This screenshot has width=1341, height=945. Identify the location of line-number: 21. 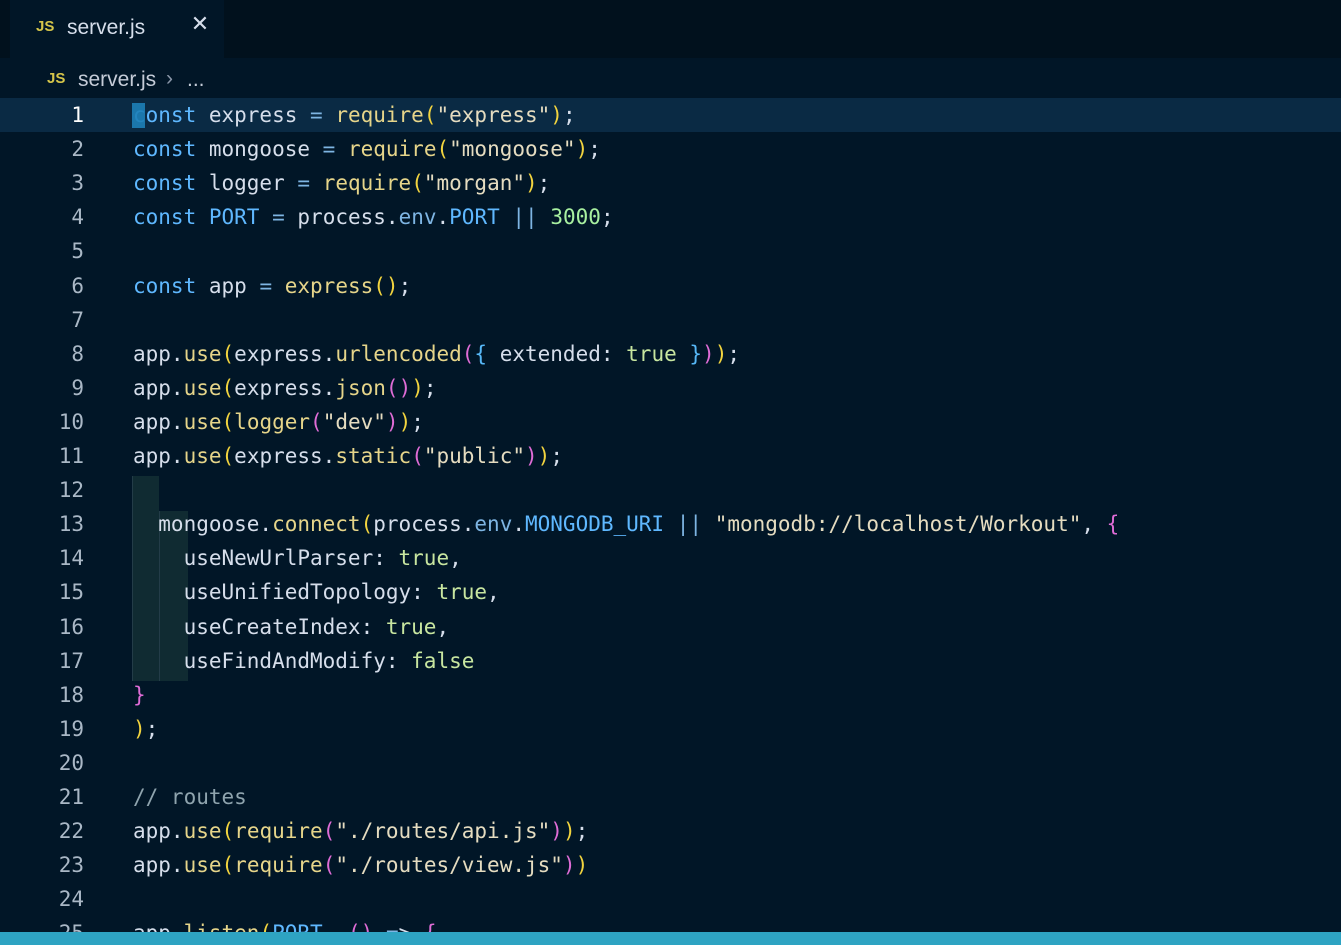
(71, 797).